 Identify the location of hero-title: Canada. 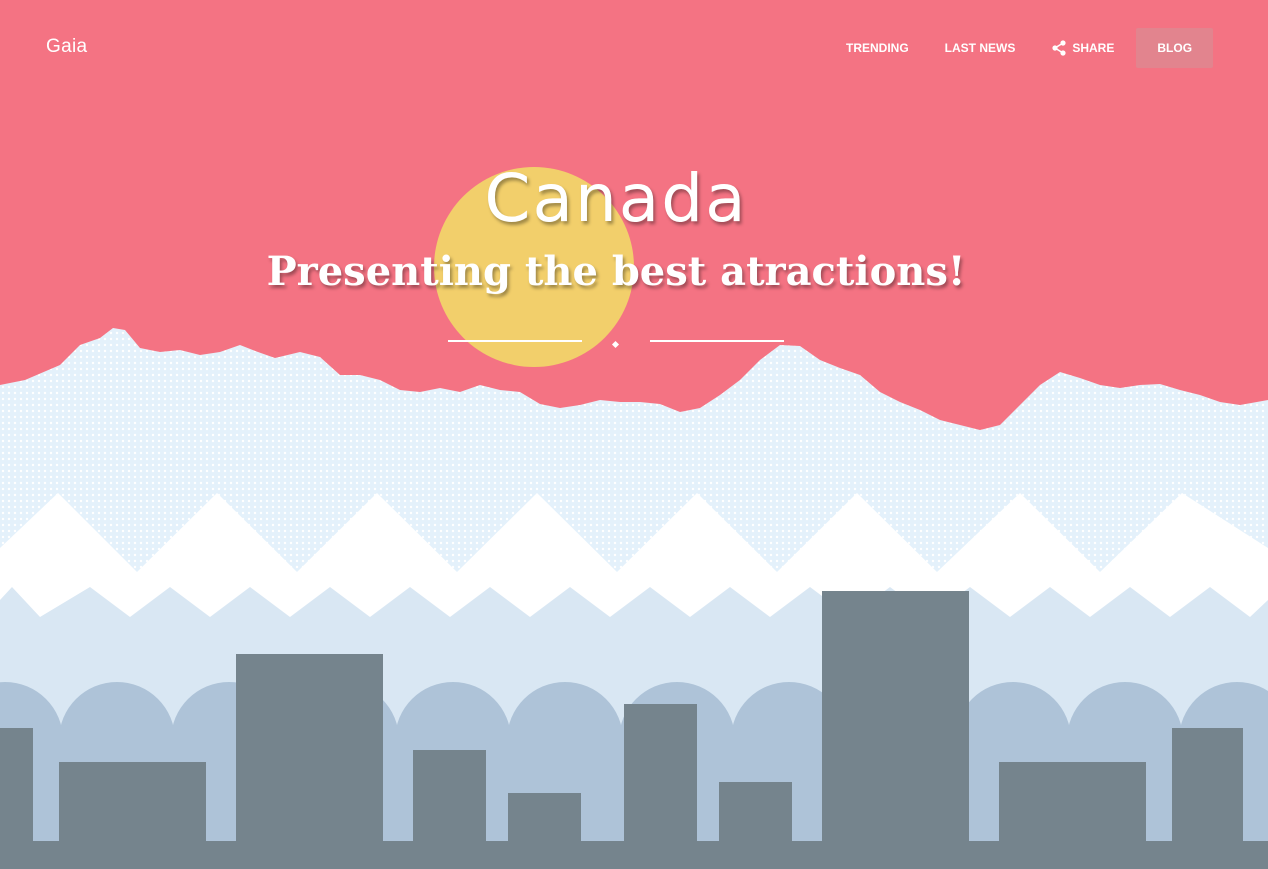
(616, 198).